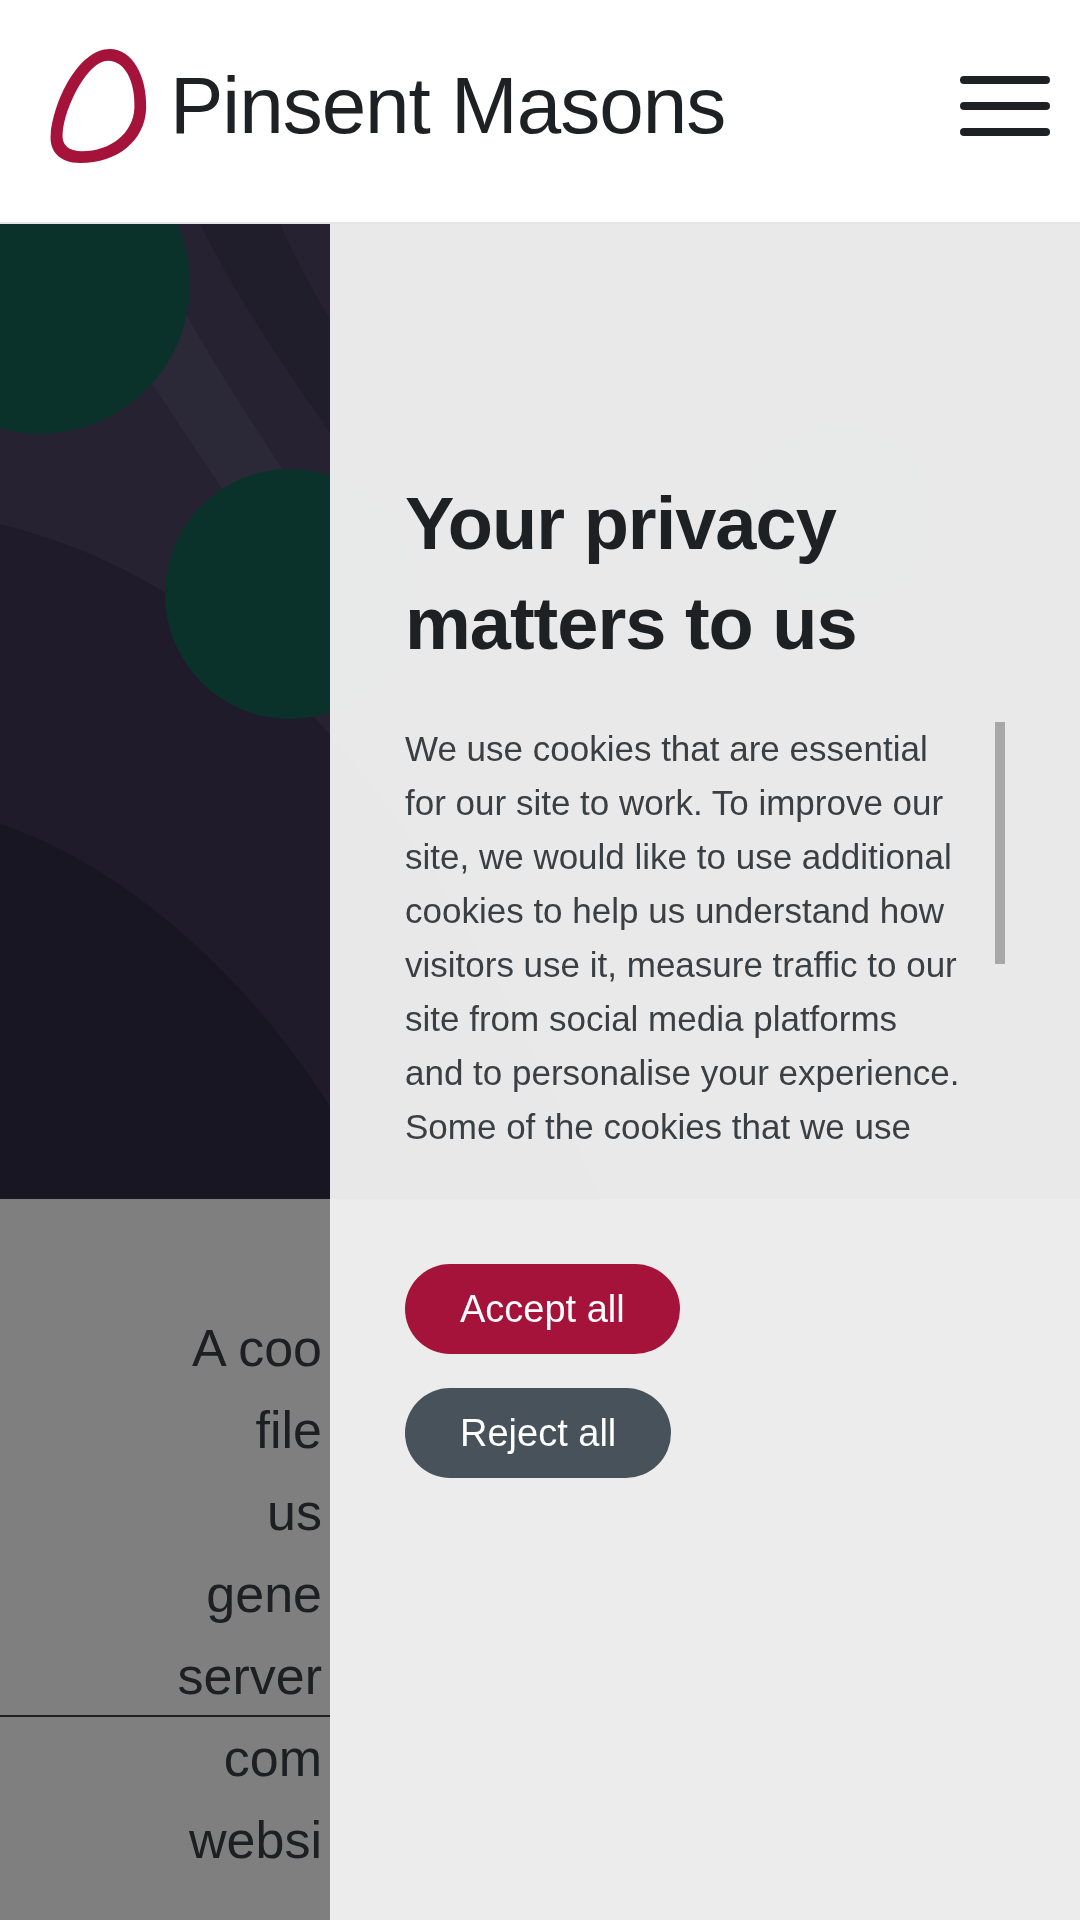 The image size is (1080, 1920). I want to click on paragraph-line: websi, so click(255, 1840).